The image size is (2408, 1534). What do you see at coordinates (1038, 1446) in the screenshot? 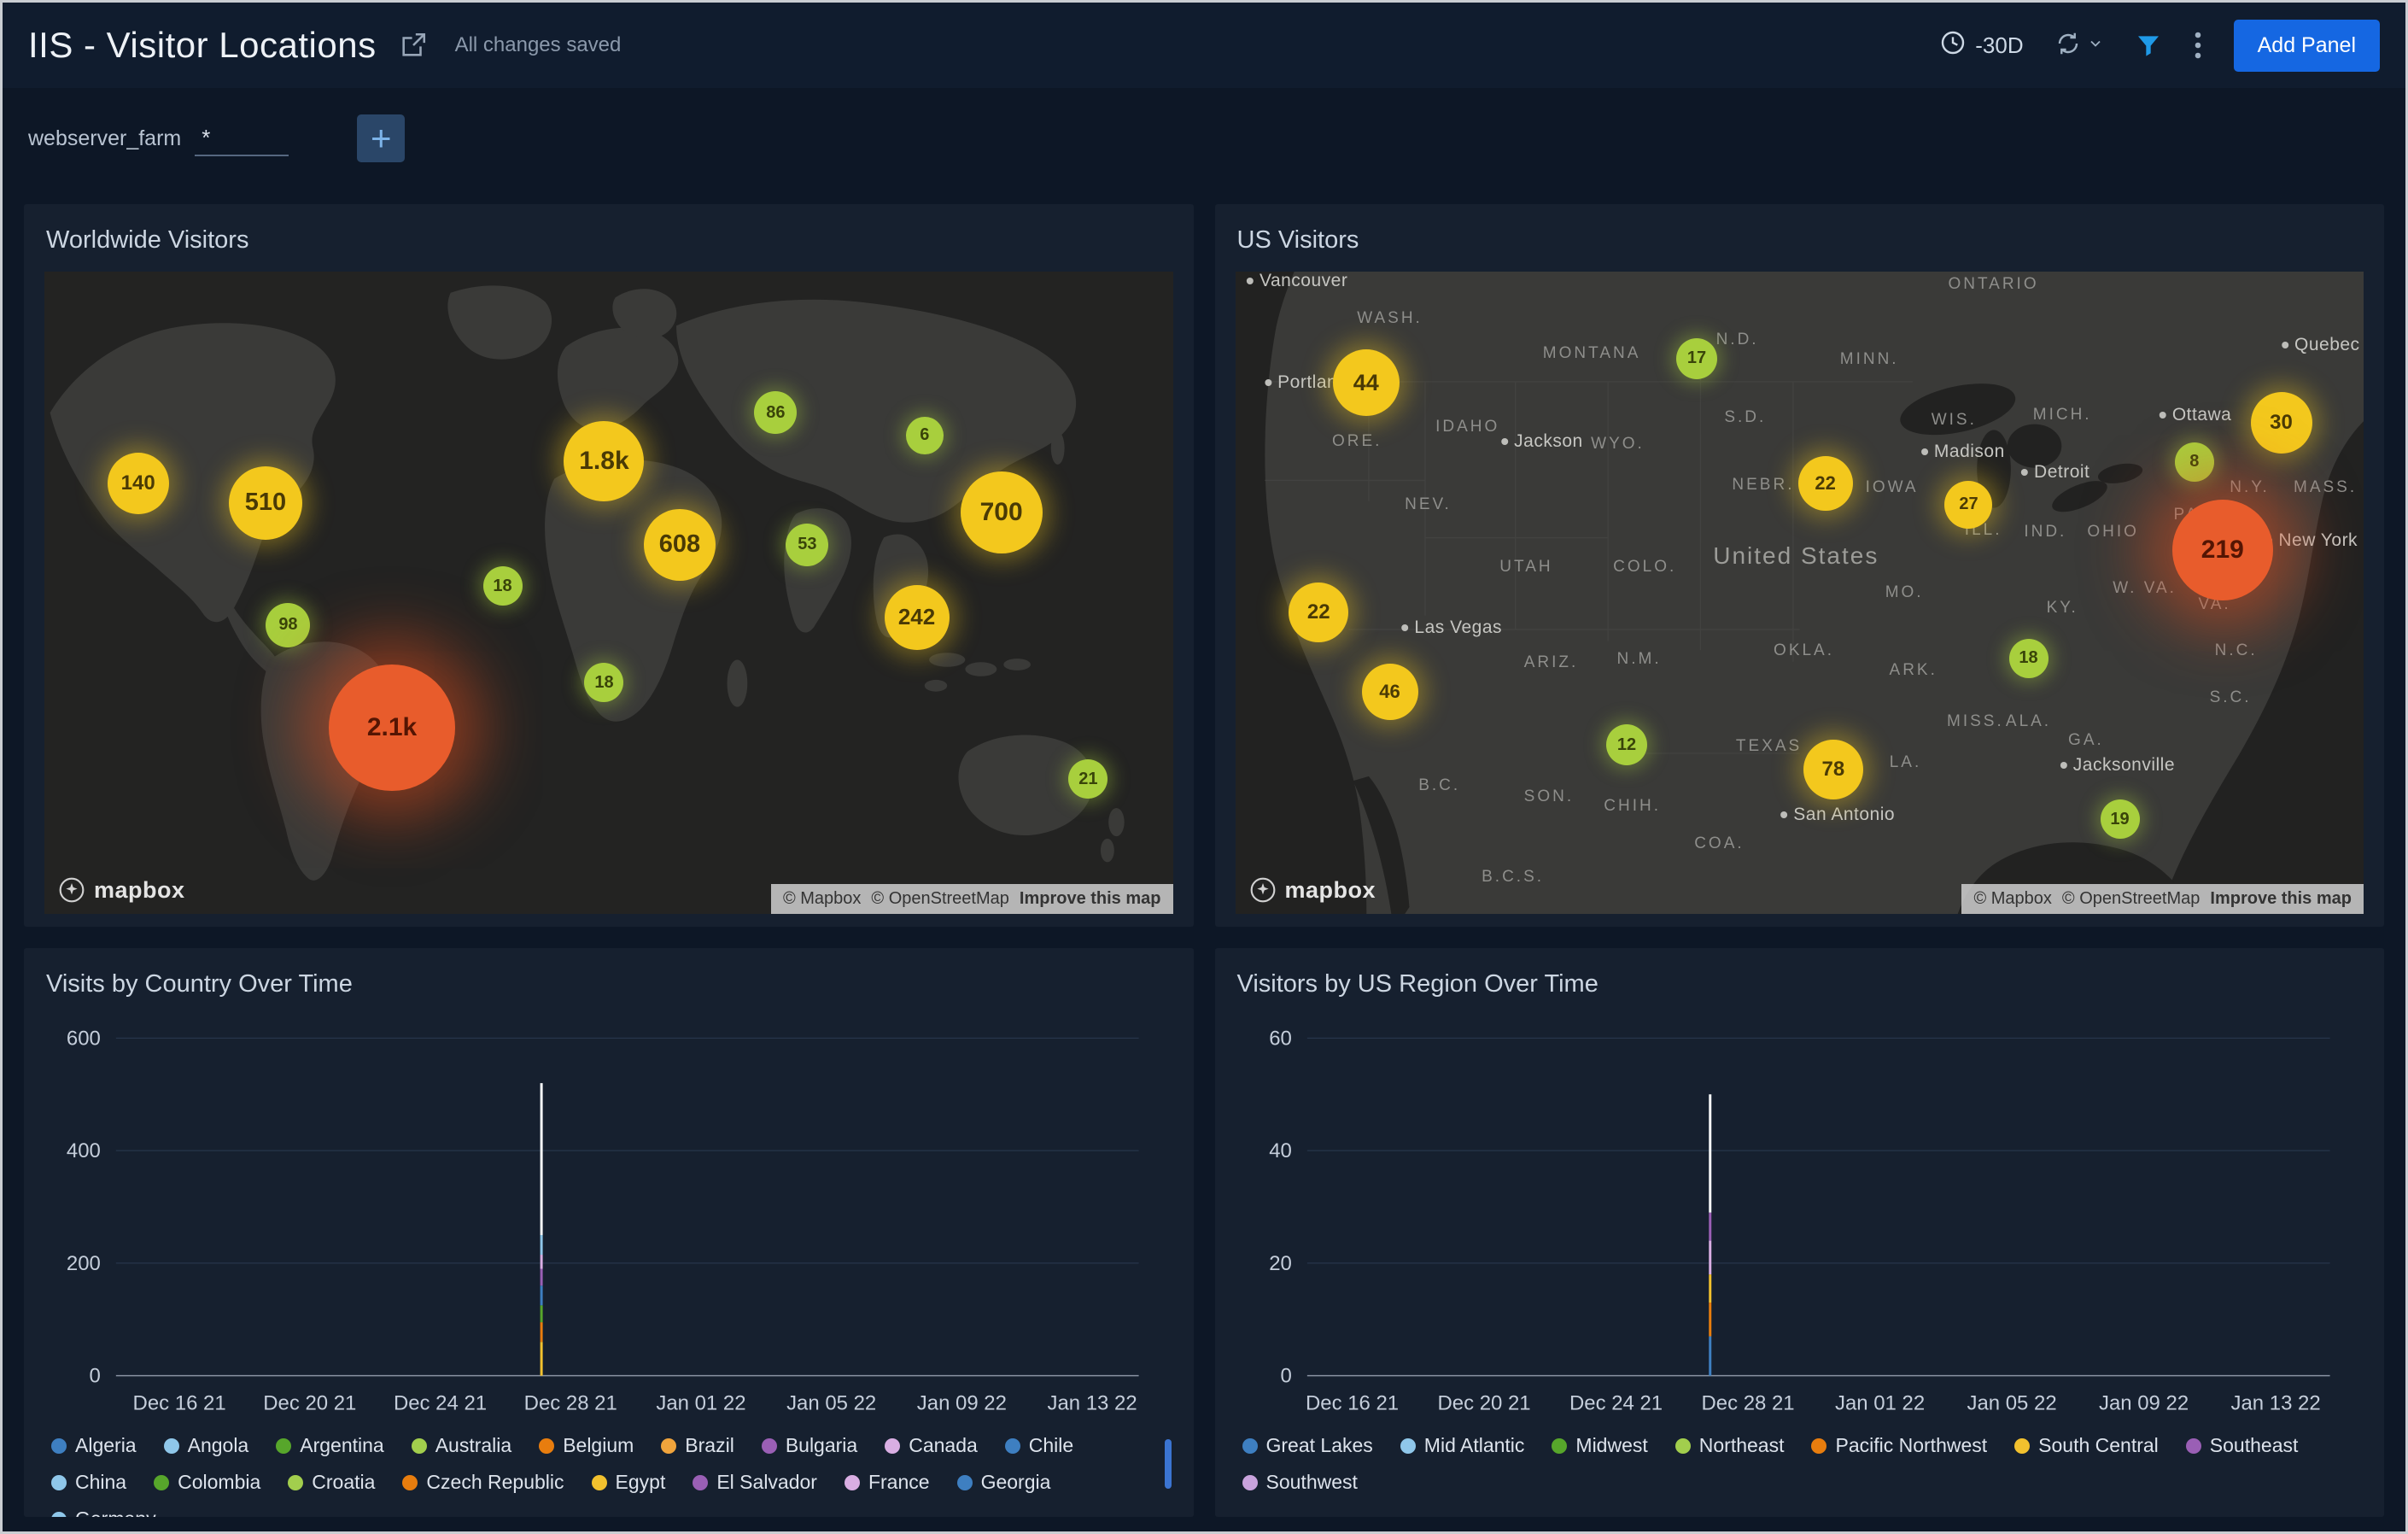
I see `legend-item: Chile` at bounding box center [1038, 1446].